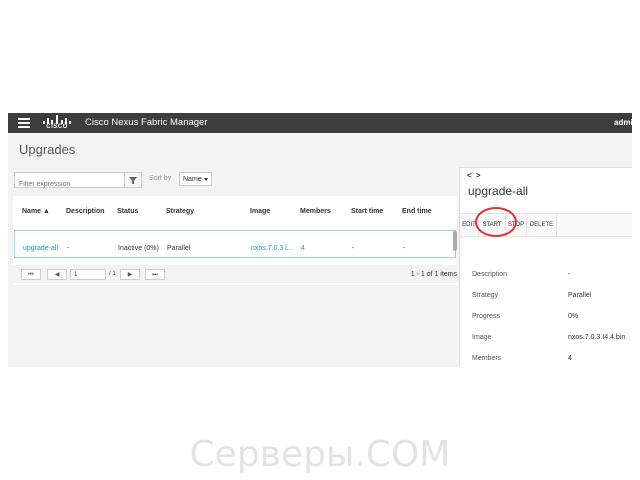 The height and width of the screenshot is (480, 640). I want to click on brand-text: CISCO, so click(57, 127).